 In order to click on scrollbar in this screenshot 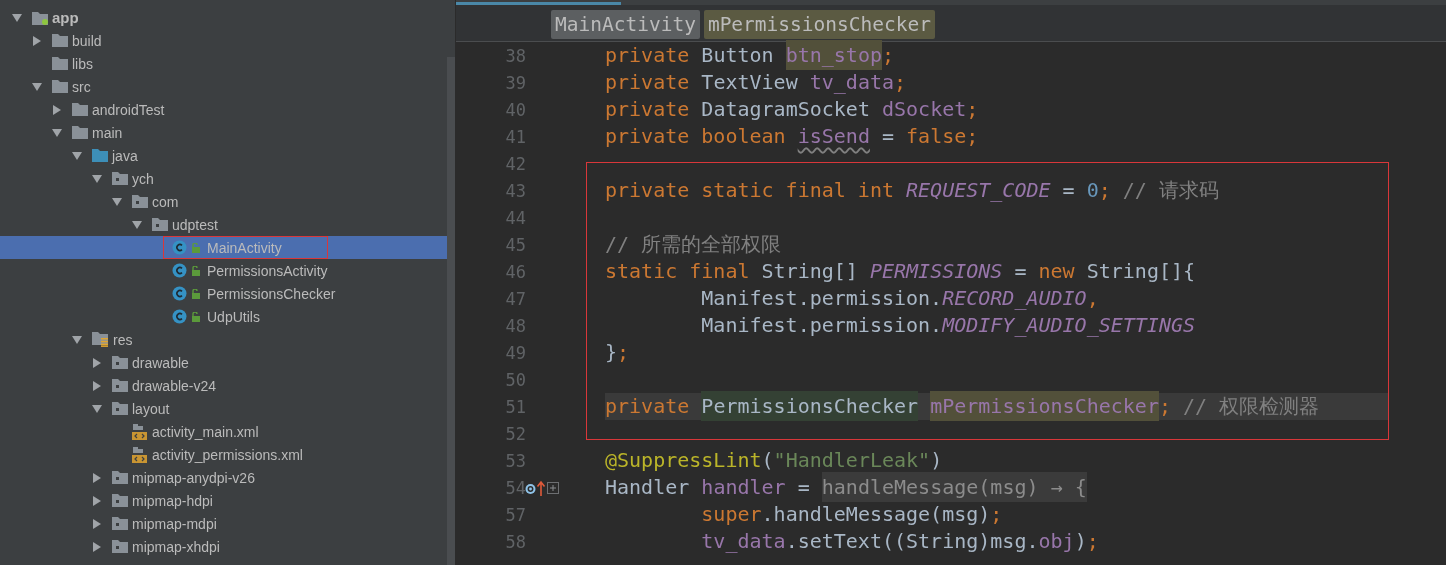, I will do `click(451, 311)`.